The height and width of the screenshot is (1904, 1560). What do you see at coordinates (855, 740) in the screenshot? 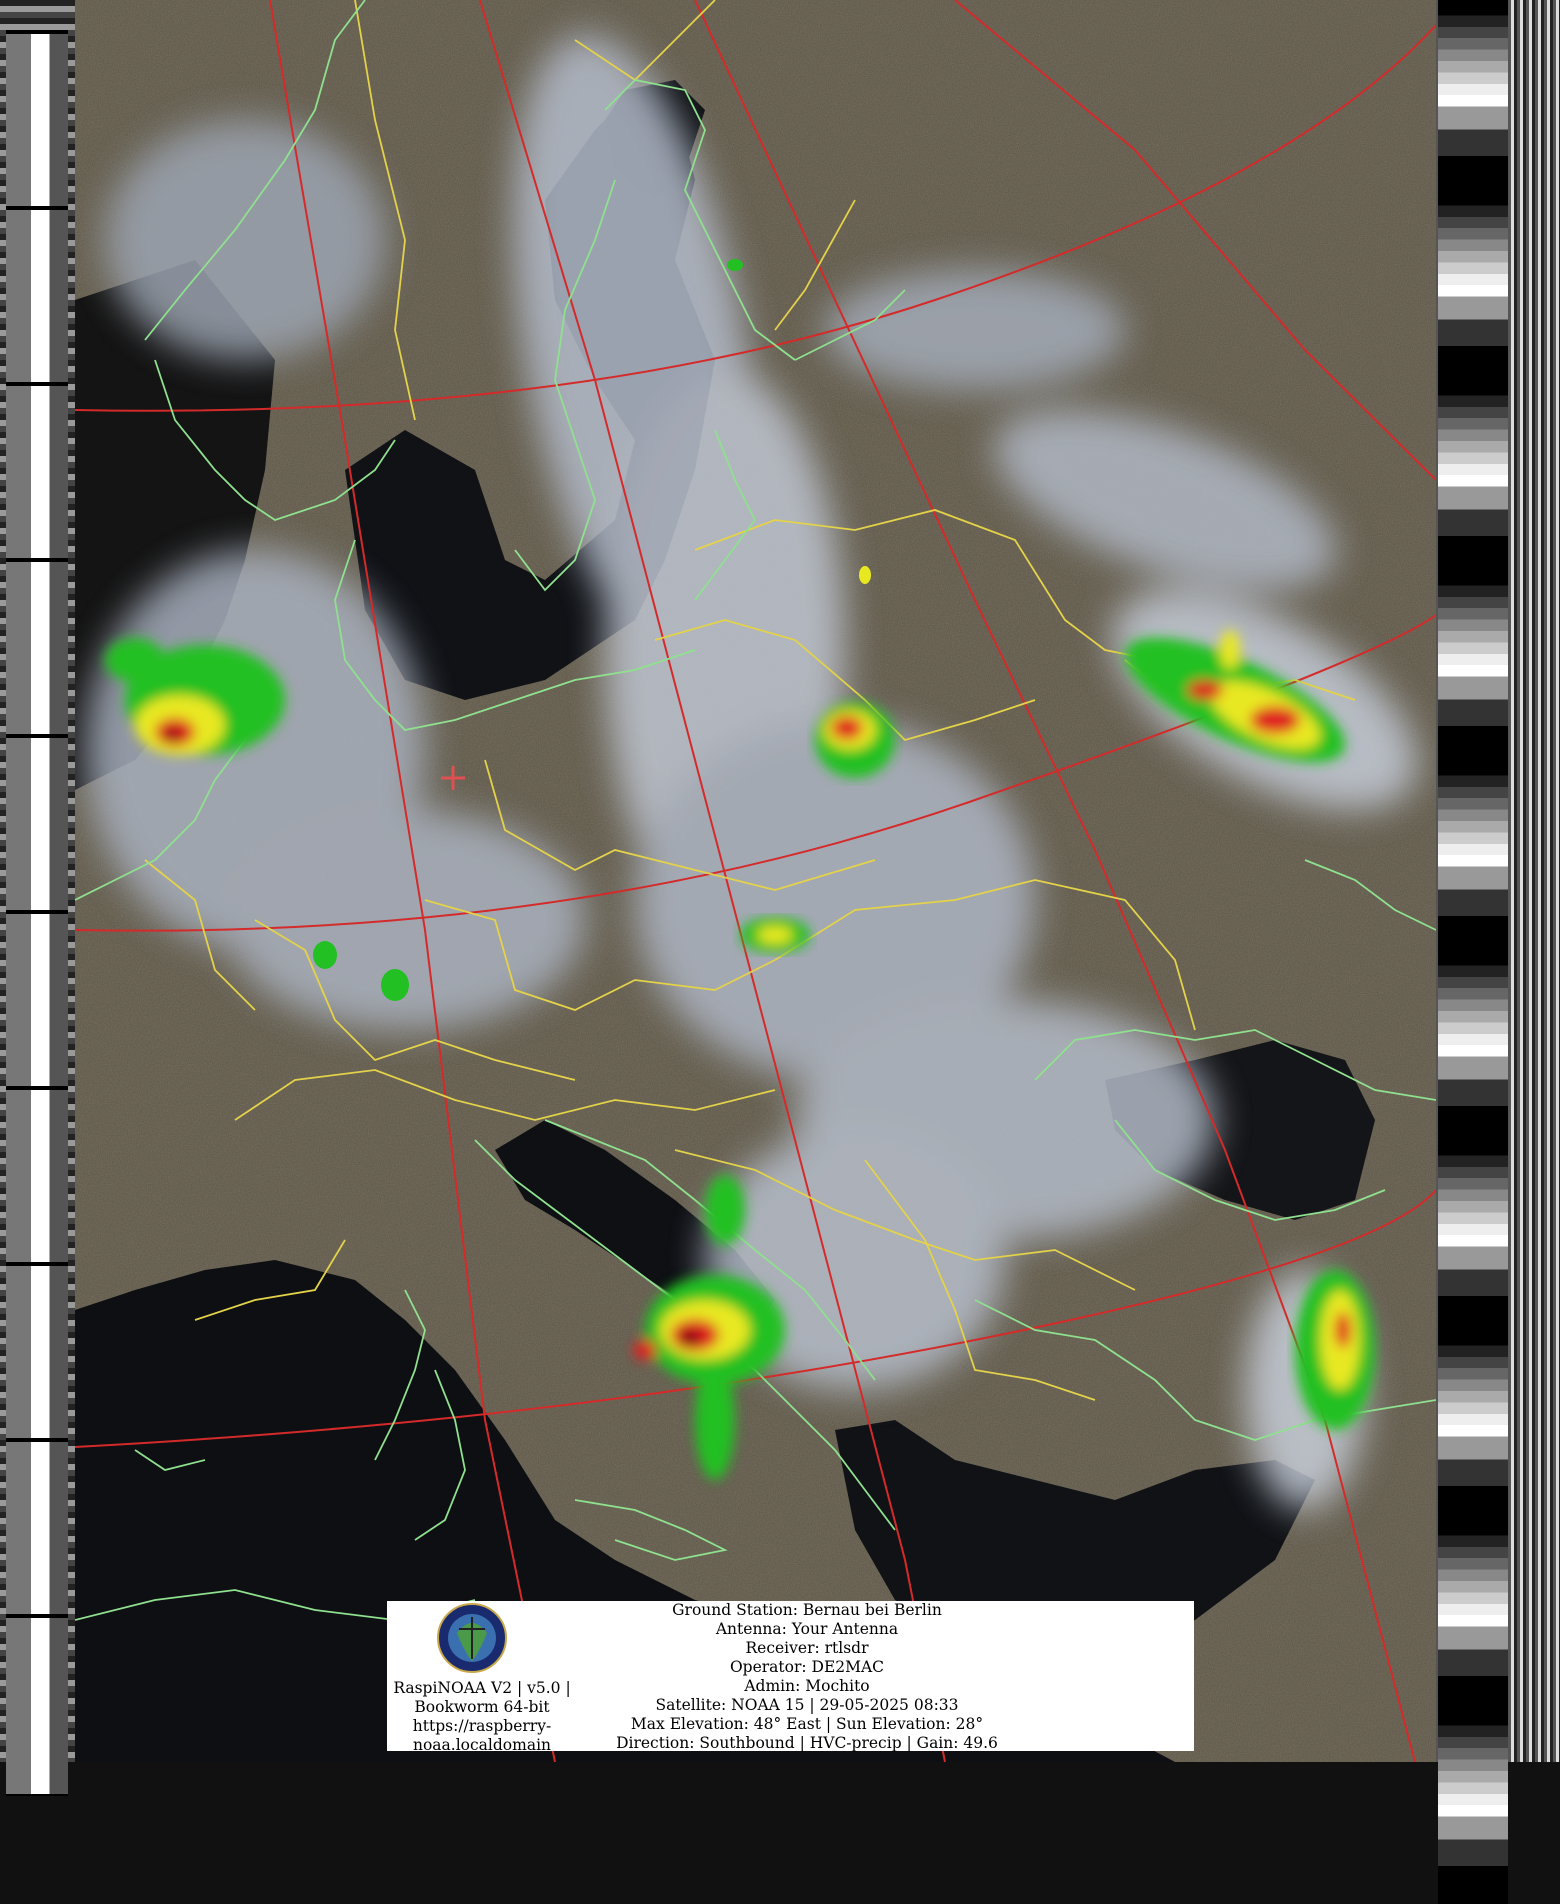
I see `storm-cell-poland` at bounding box center [855, 740].